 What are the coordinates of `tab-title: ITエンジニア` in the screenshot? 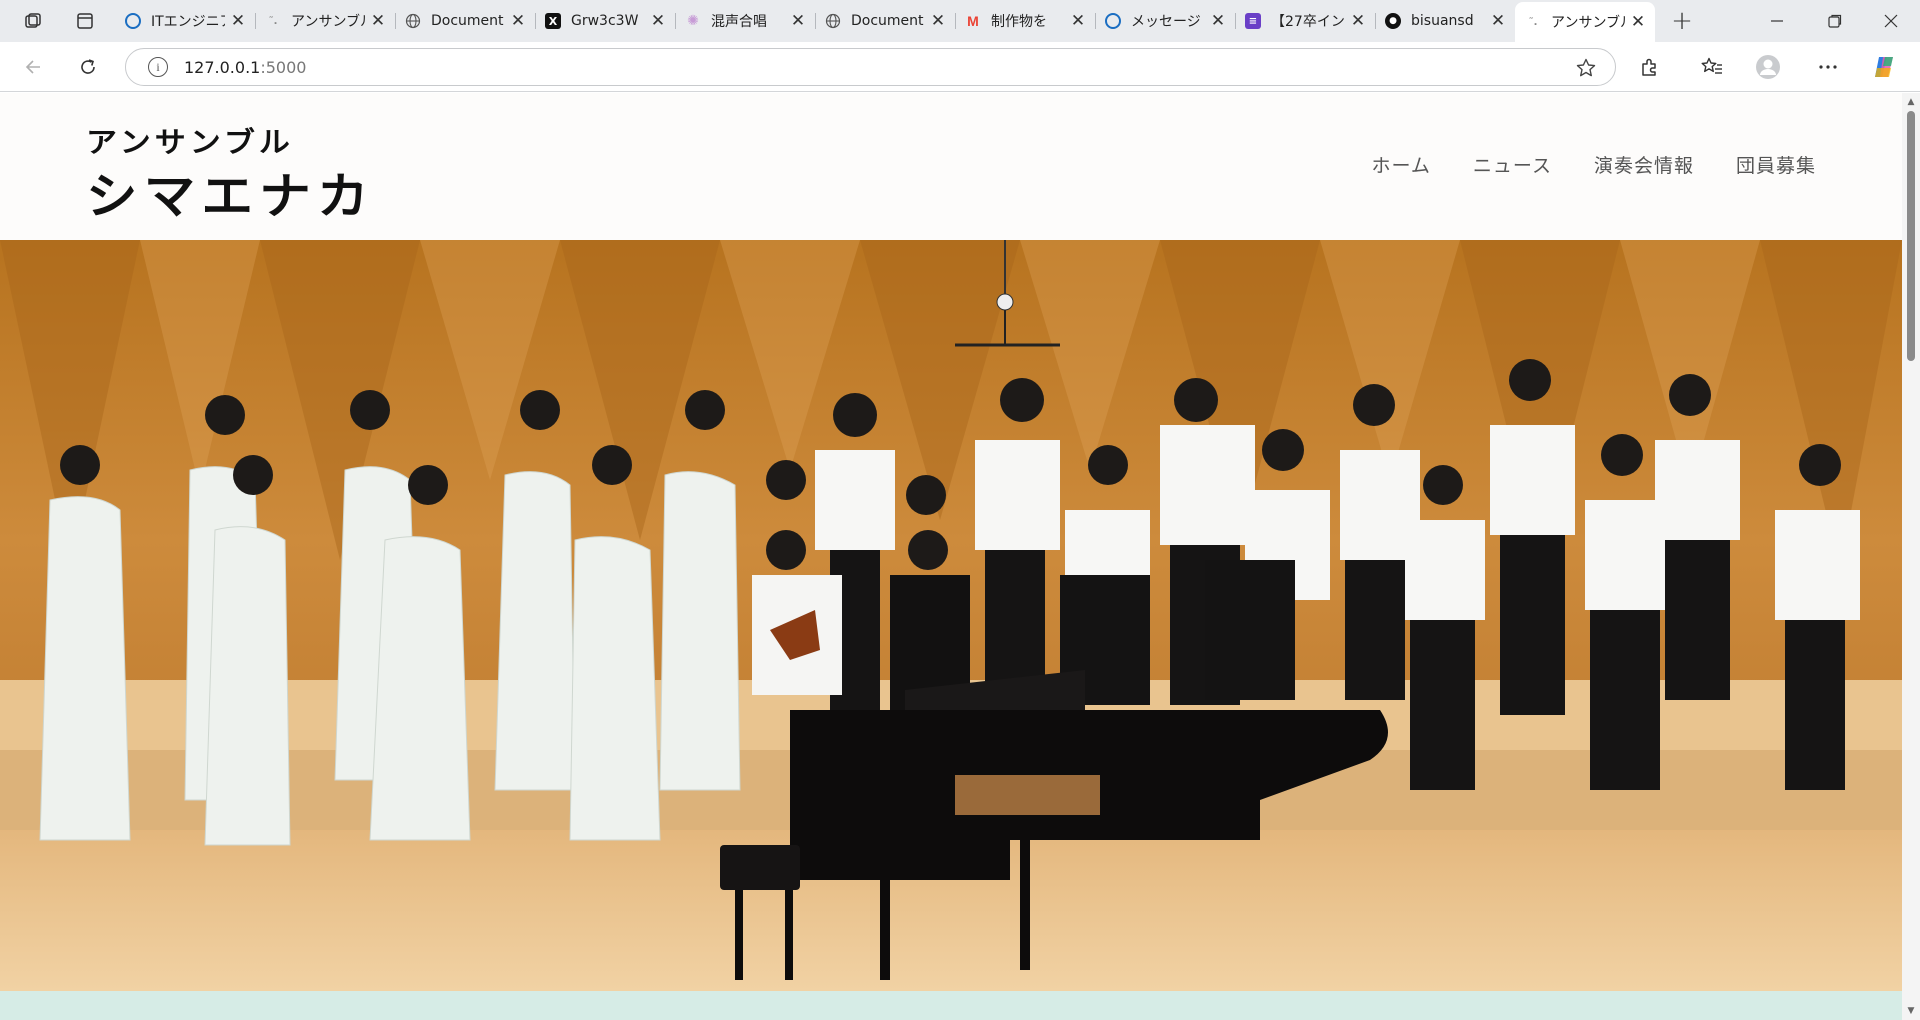 It's located at (188, 22).